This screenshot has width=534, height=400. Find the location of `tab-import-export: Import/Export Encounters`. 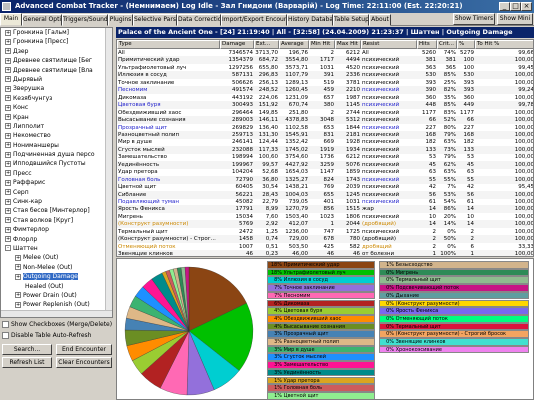

tab-import-export: Import/Export Encounters is located at coordinates (254, 20).